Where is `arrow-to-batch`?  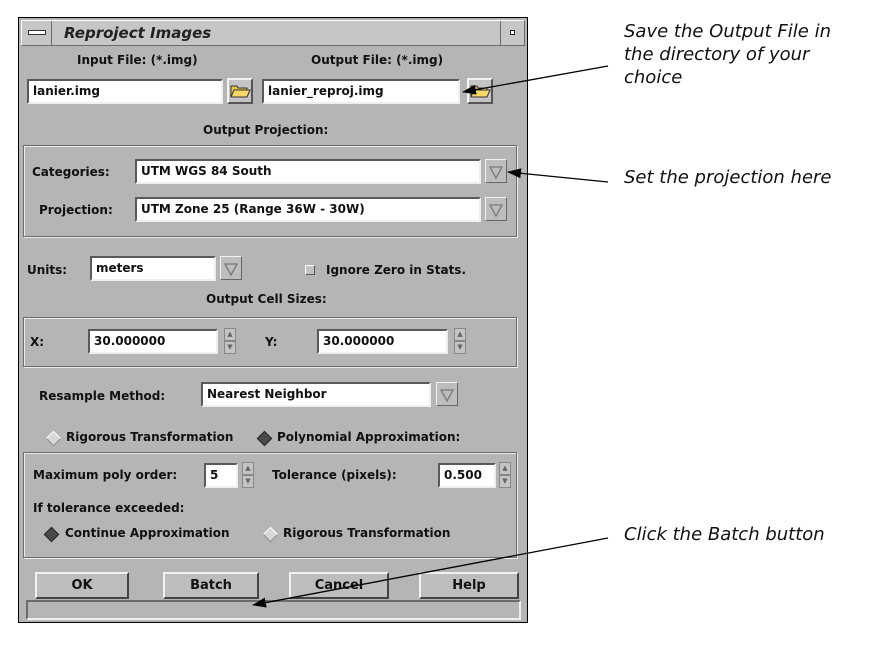 arrow-to-batch is located at coordinates (430, 572).